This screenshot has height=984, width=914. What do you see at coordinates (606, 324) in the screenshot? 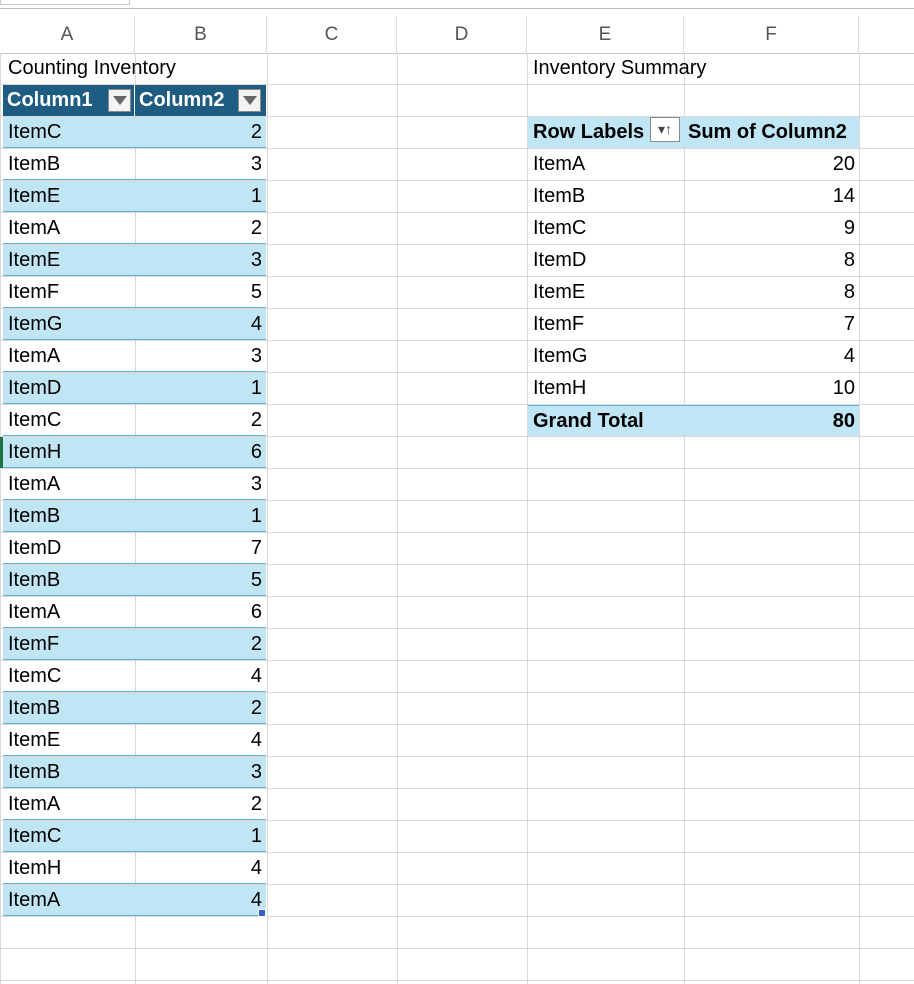
I see `pivot-row-label: ItemF` at bounding box center [606, 324].